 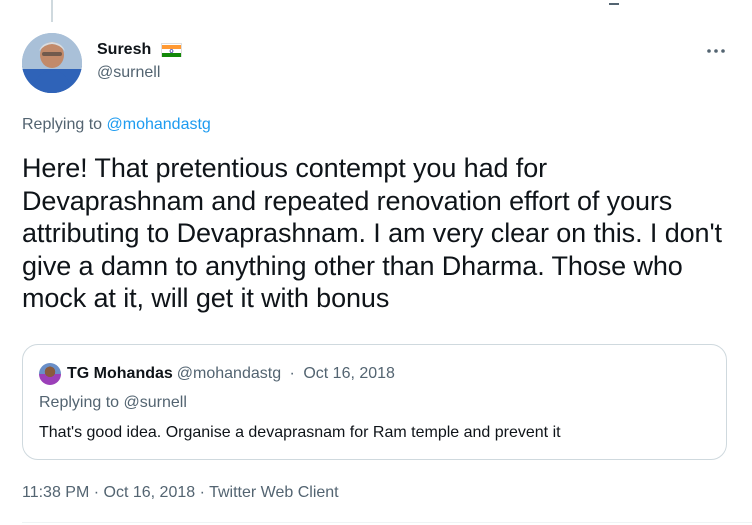 What do you see at coordinates (159, 124) in the screenshot?
I see `replying-to-handle-link: @mohandastg` at bounding box center [159, 124].